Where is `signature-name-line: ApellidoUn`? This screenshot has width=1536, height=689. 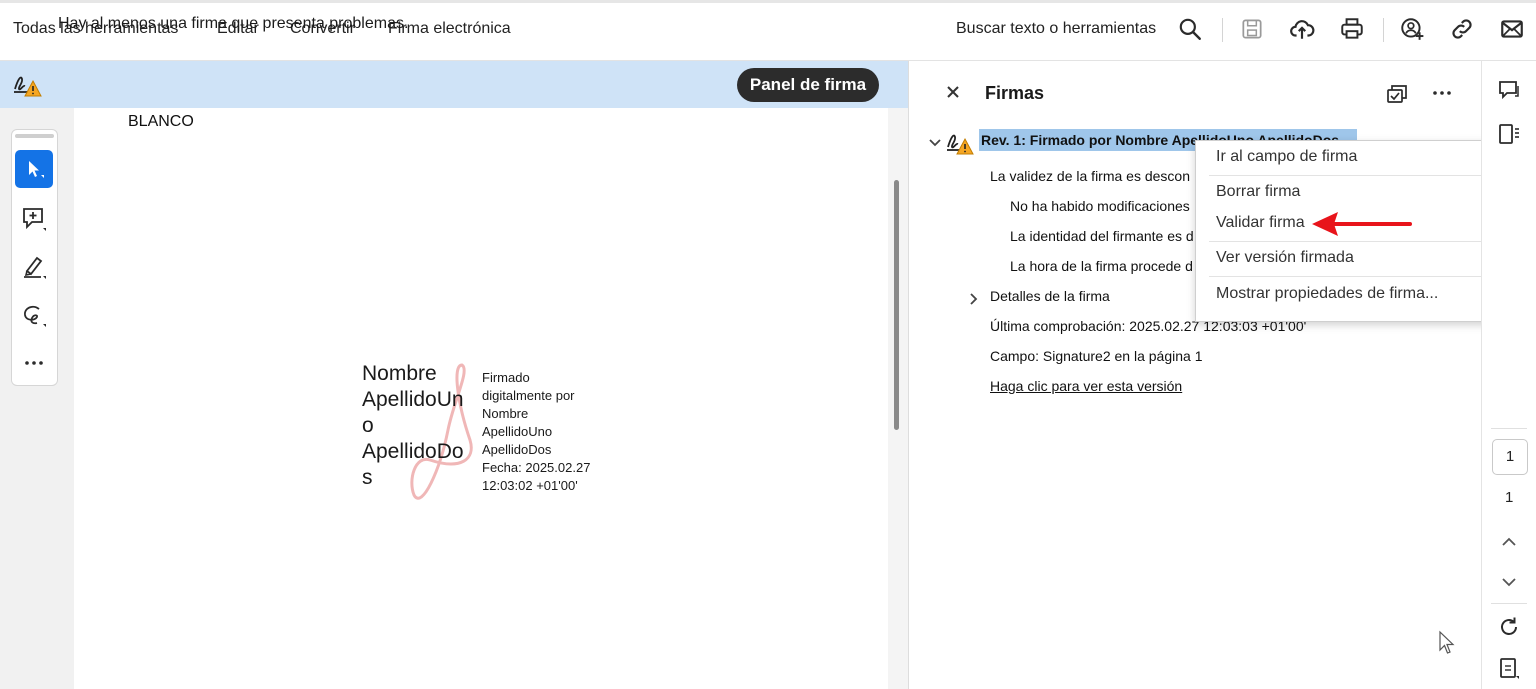 signature-name-line: ApellidoUn is located at coordinates (413, 399).